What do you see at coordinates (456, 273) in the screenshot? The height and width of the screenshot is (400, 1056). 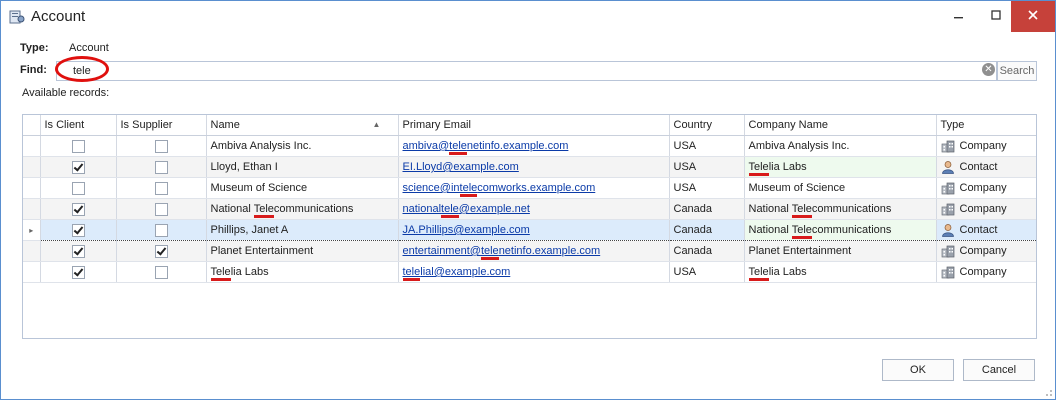 I see `email-link: telelial@example.com` at bounding box center [456, 273].